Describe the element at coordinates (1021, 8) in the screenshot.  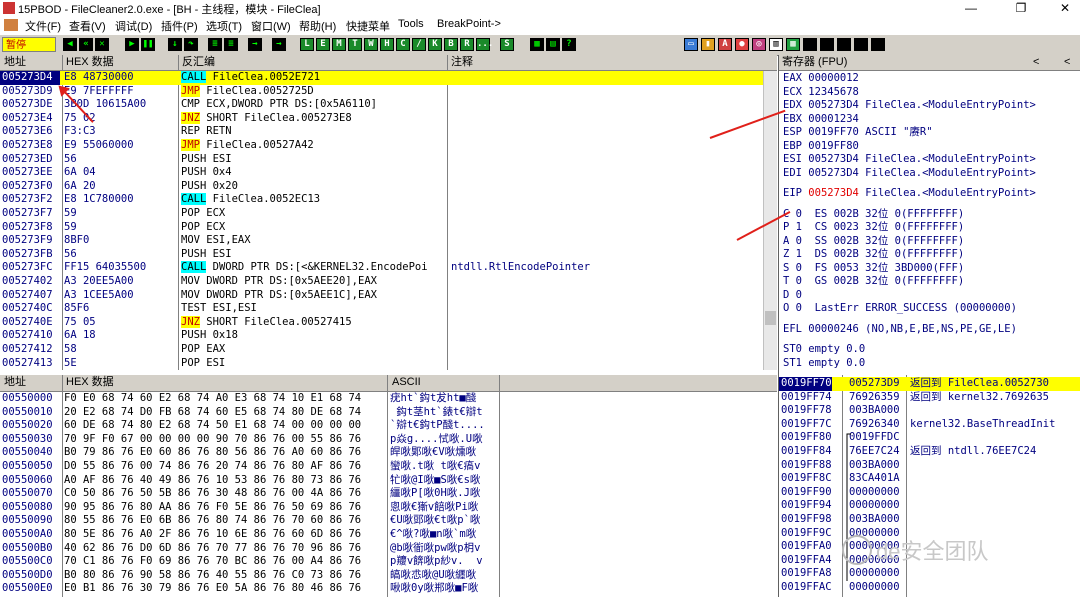
I see `maximize-icon: ❐` at that location.